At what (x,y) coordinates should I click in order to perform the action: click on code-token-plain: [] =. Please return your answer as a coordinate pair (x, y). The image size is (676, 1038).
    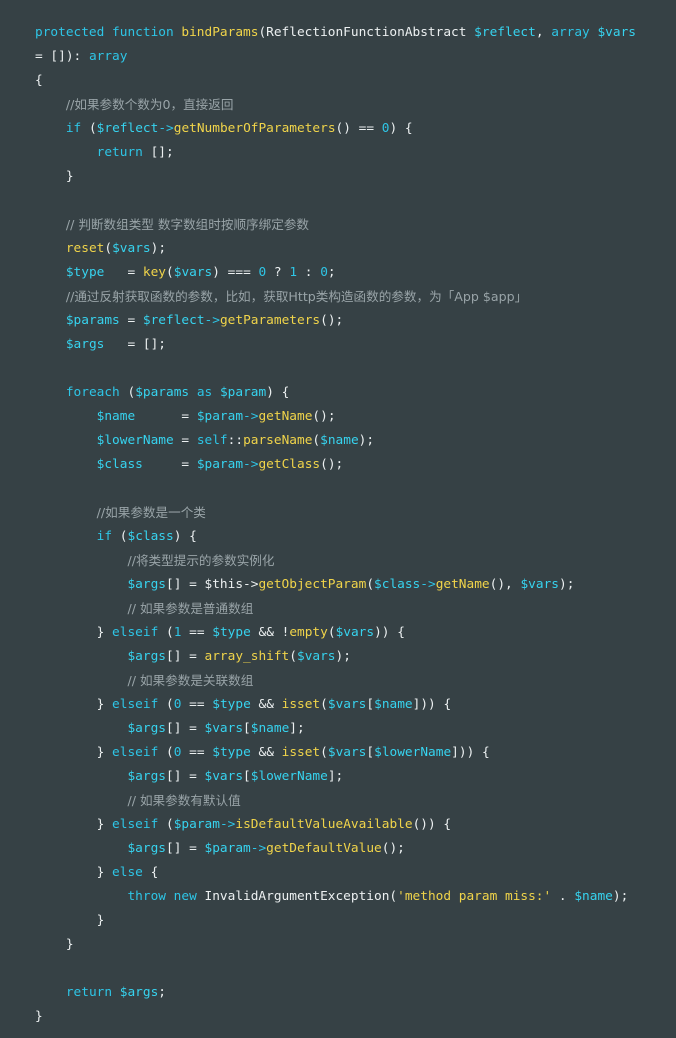
    Looking at the image, I should click on (185, 656).